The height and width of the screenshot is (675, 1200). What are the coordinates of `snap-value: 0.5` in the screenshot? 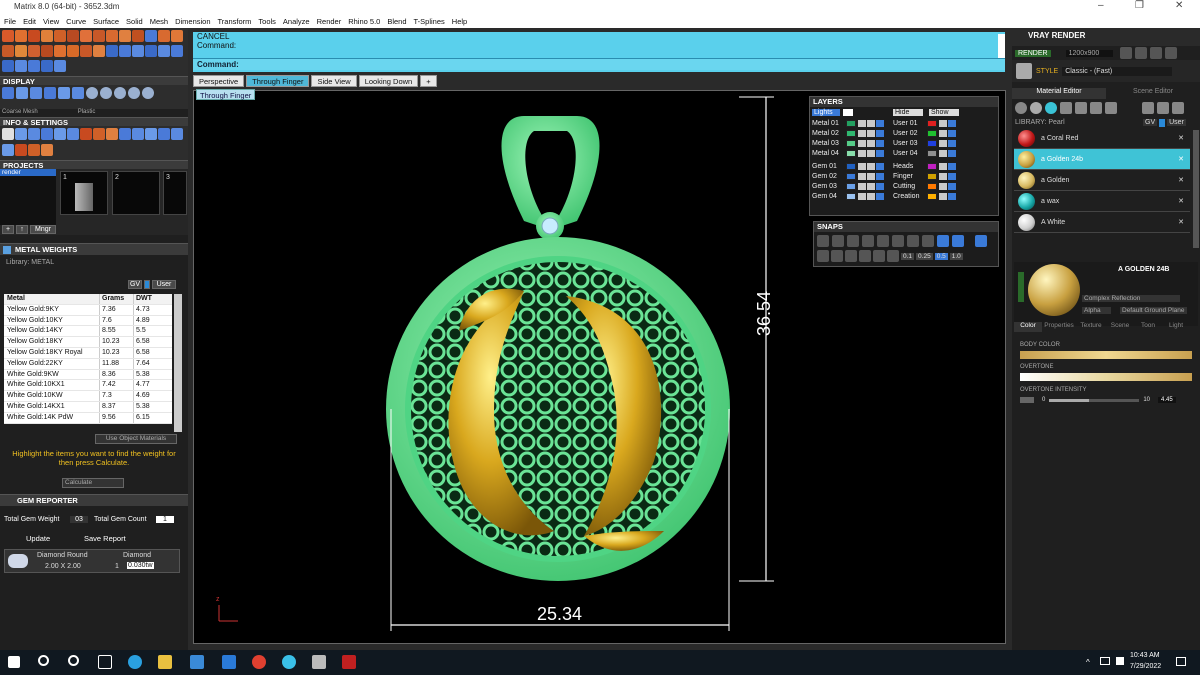 It's located at (941, 256).